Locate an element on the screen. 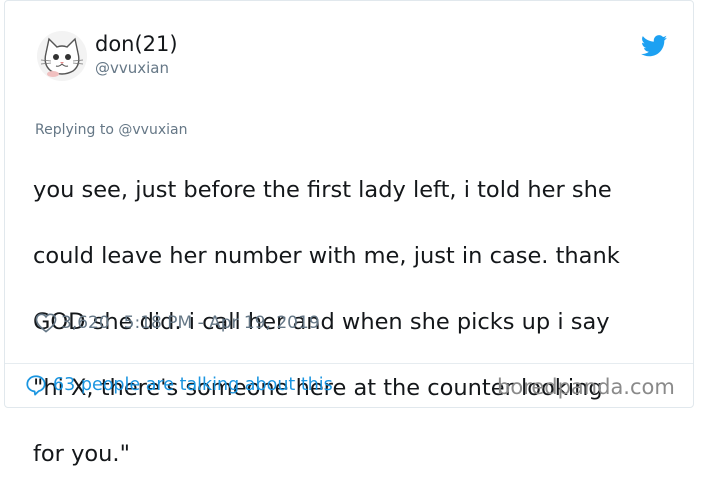  speech-bubble-icon is located at coordinates (36, 385).